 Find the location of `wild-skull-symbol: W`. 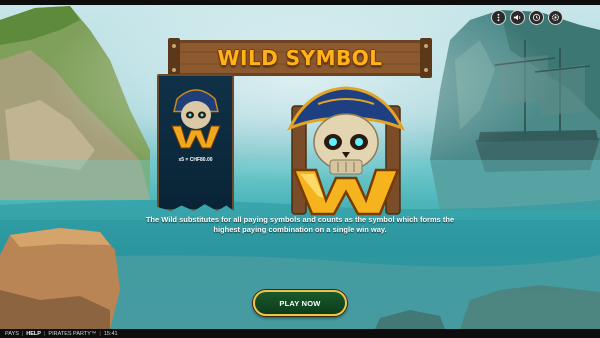

wild-skull-symbol: W is located at coordinates (346, 151).